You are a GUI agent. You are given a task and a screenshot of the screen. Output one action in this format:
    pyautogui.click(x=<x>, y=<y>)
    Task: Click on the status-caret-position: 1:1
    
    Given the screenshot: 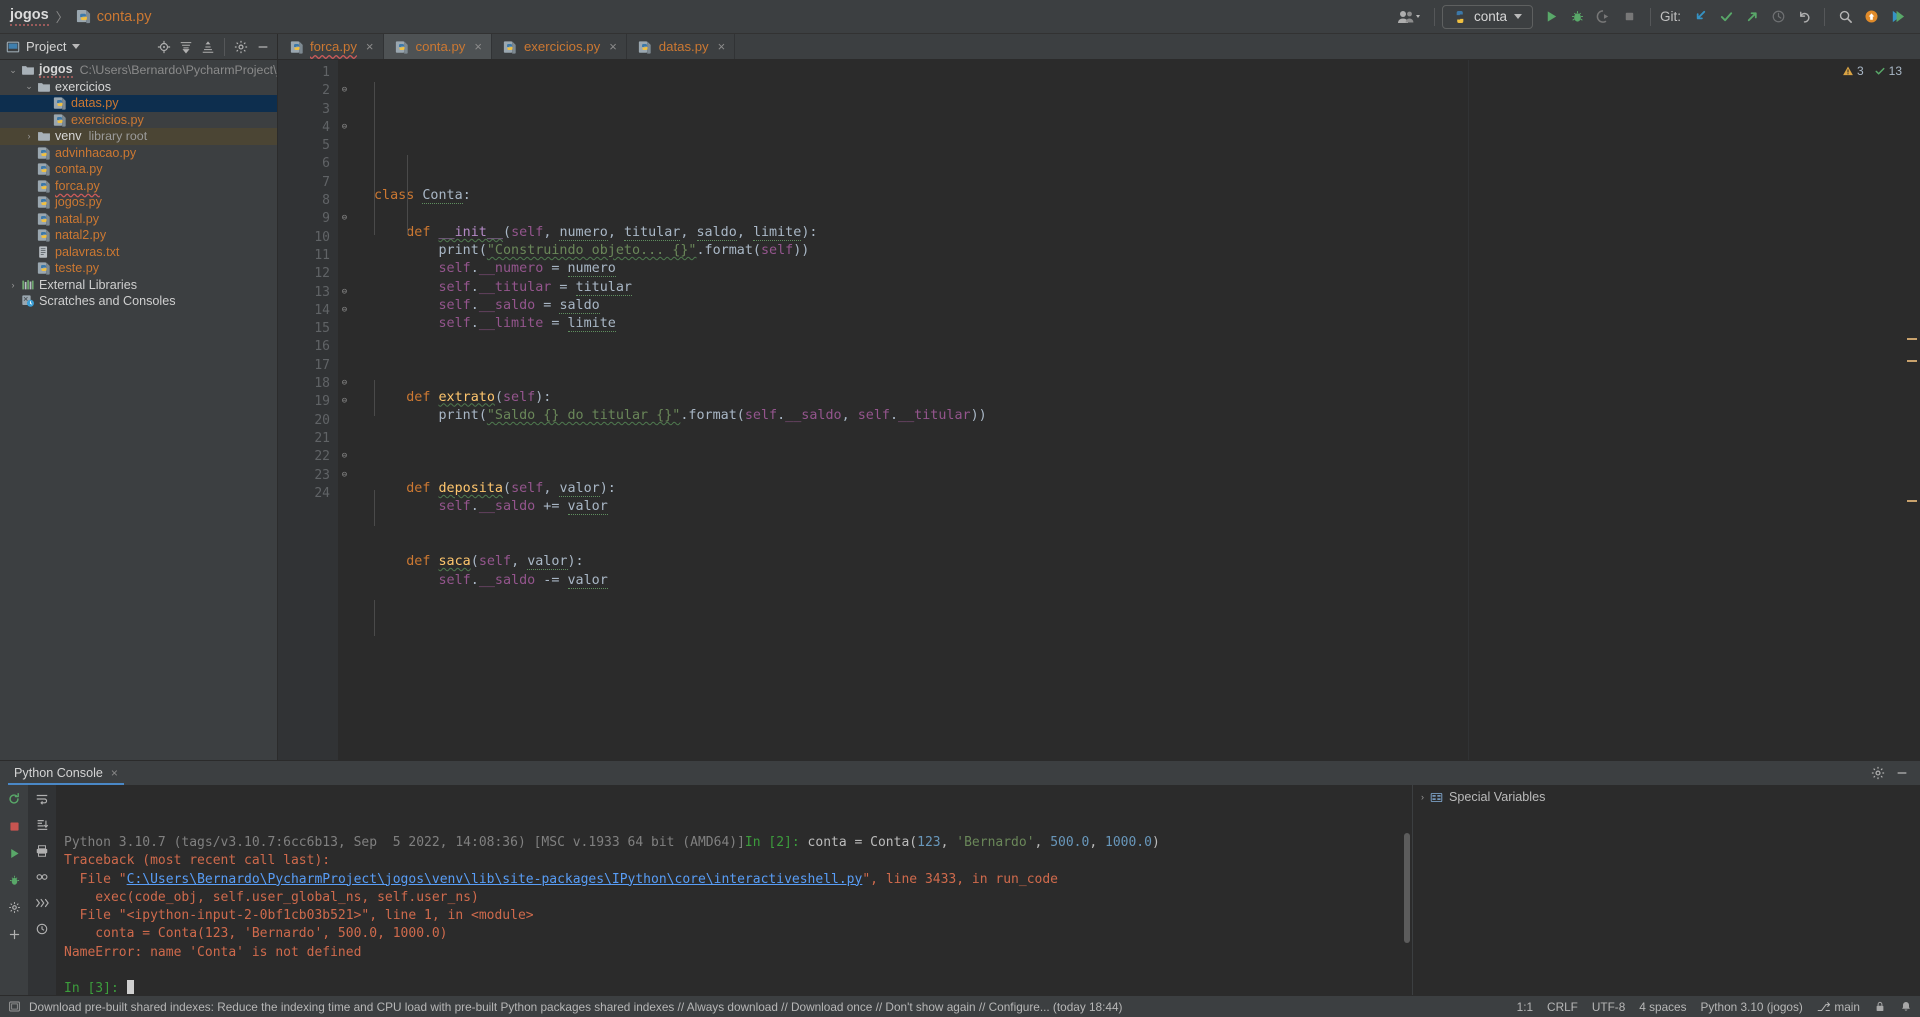 What is the action you would take?
    pyautogui.click(x=1525, y=1007)
    